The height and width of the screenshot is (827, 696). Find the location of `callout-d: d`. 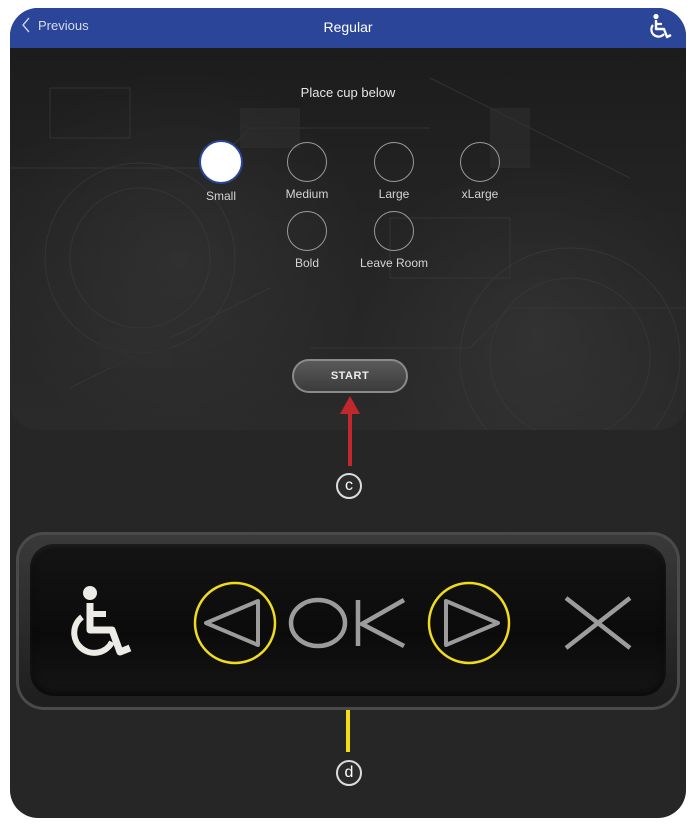

callout-d: d is located at coordinates (349, 773).